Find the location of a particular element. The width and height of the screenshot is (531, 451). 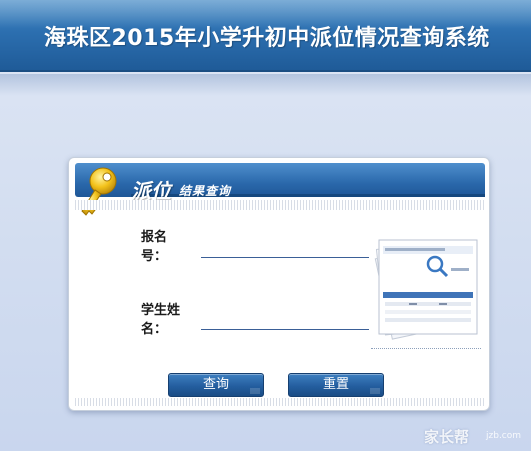

enrollment-number-input is located at coordinates (285, 247).